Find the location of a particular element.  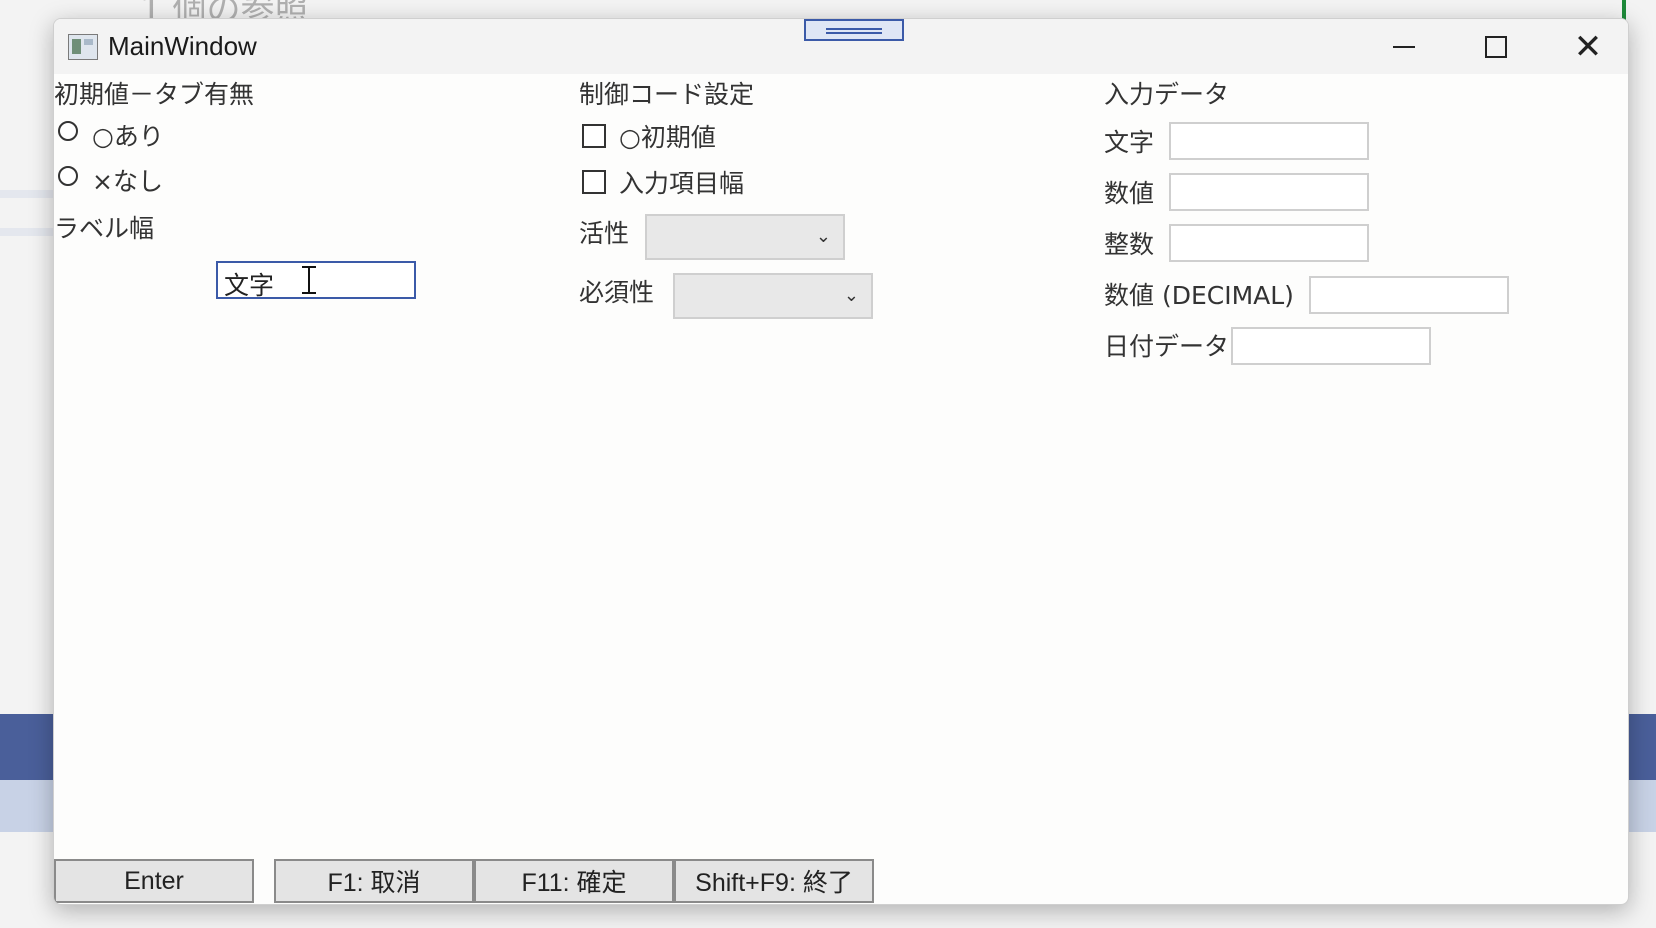

required-label: 必須性 is located at coordinates (617, 292).